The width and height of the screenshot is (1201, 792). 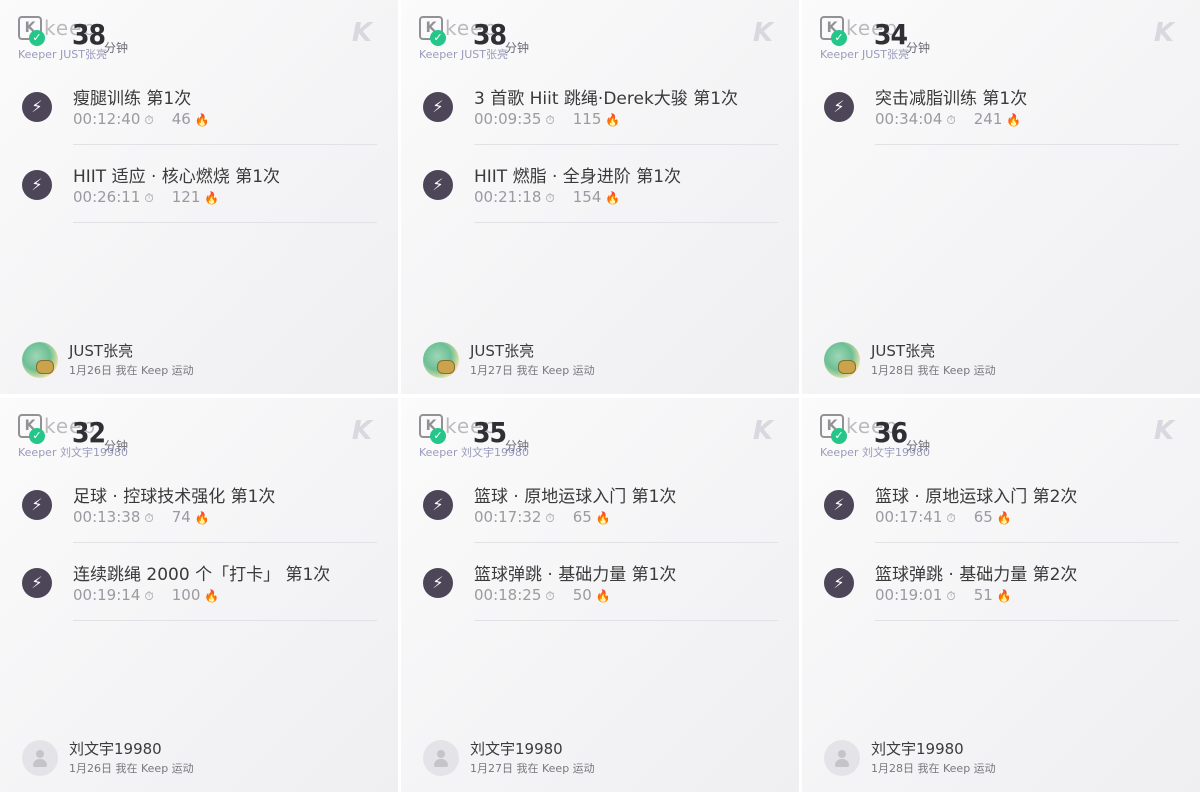 I want to click on workout-duration: 00:17:32, so click(x=508, y=517).